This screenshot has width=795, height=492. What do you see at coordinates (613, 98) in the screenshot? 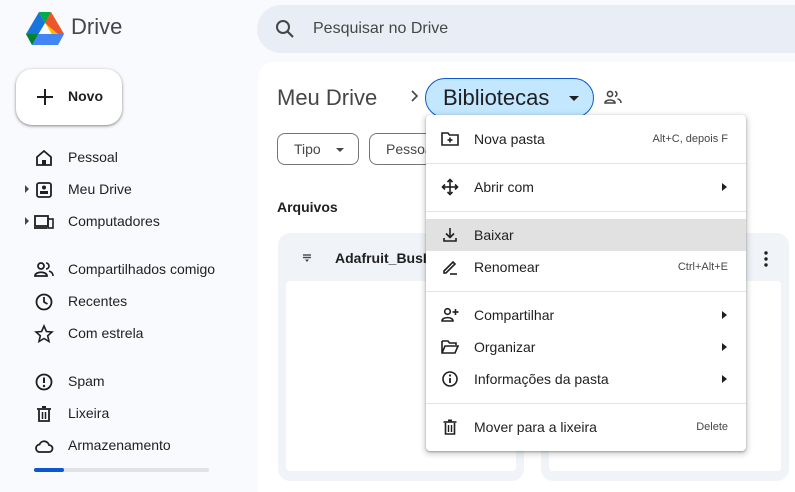
I see `shared-folder-icon` at bounding box center [613, 98].